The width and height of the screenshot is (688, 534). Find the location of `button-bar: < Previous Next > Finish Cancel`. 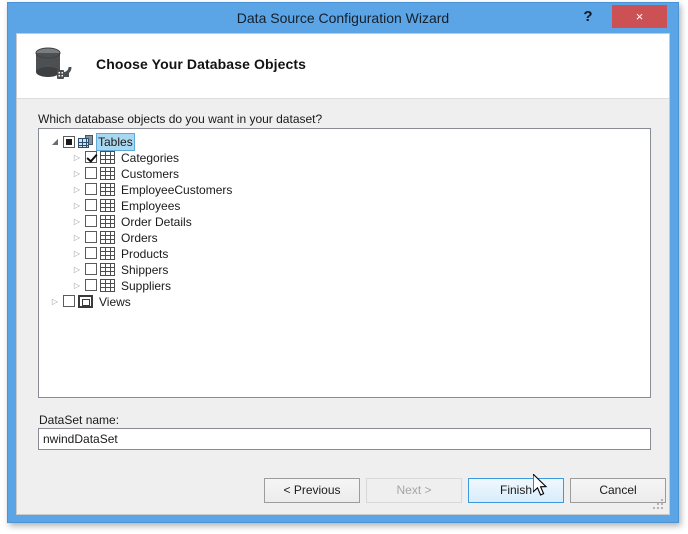

button-bar: < Previous Next > Finish Cancel is located at coordinates (343, 494).